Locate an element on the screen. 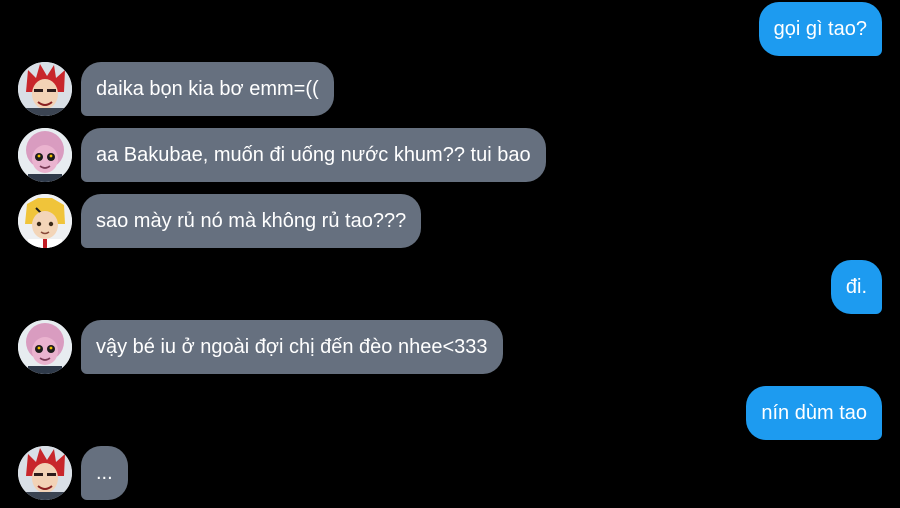 The width and height of the screenshot is (900, 508). kaminari-avatar-icon is located at coordinates (45, 221).